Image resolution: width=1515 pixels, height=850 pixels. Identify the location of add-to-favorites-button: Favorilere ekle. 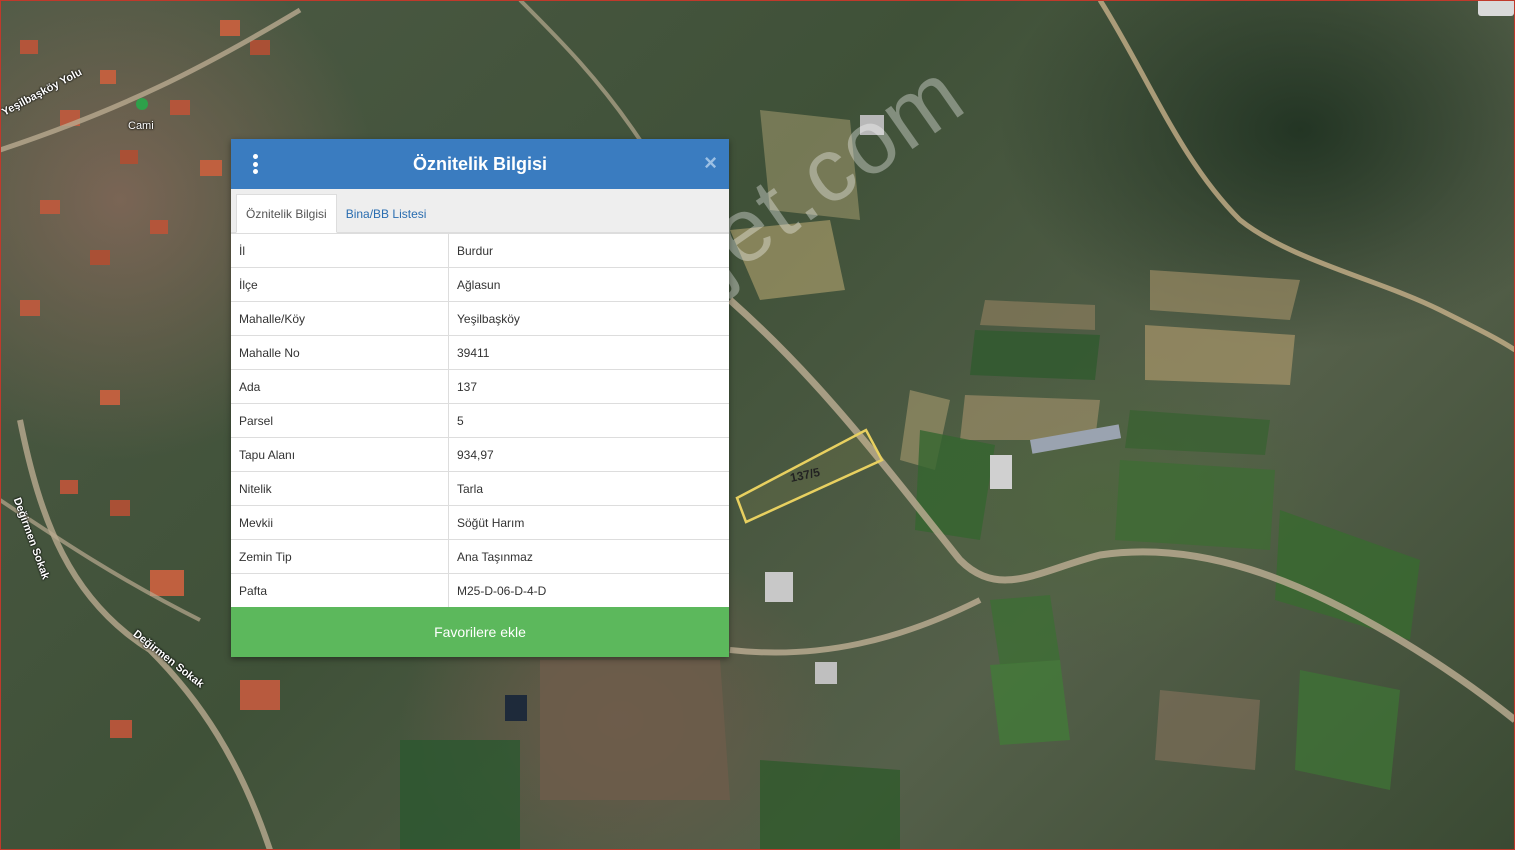
(480, 632).